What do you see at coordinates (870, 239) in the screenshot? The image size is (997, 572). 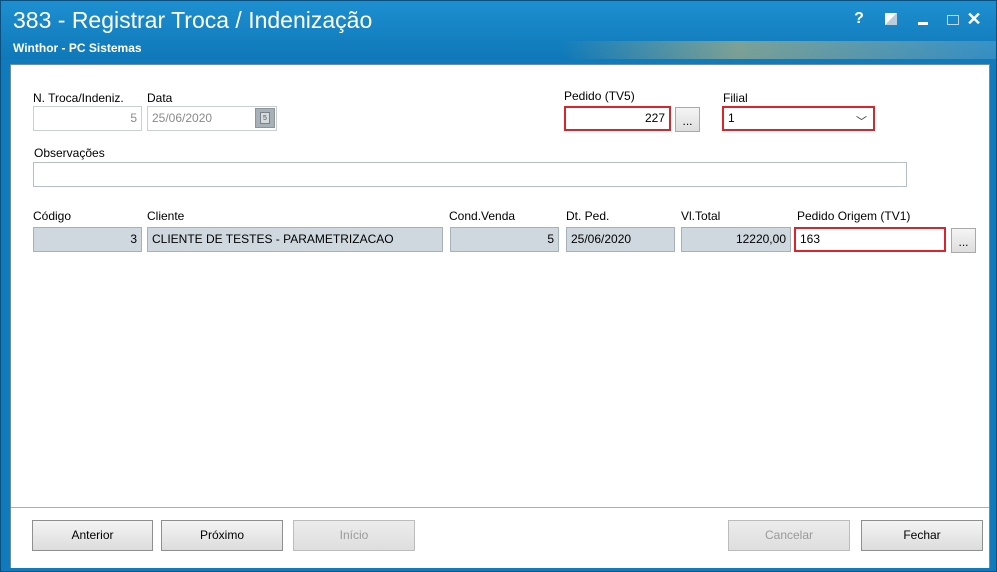 I see `pedido-origem-field: 163` at bounding box center [870, 239].